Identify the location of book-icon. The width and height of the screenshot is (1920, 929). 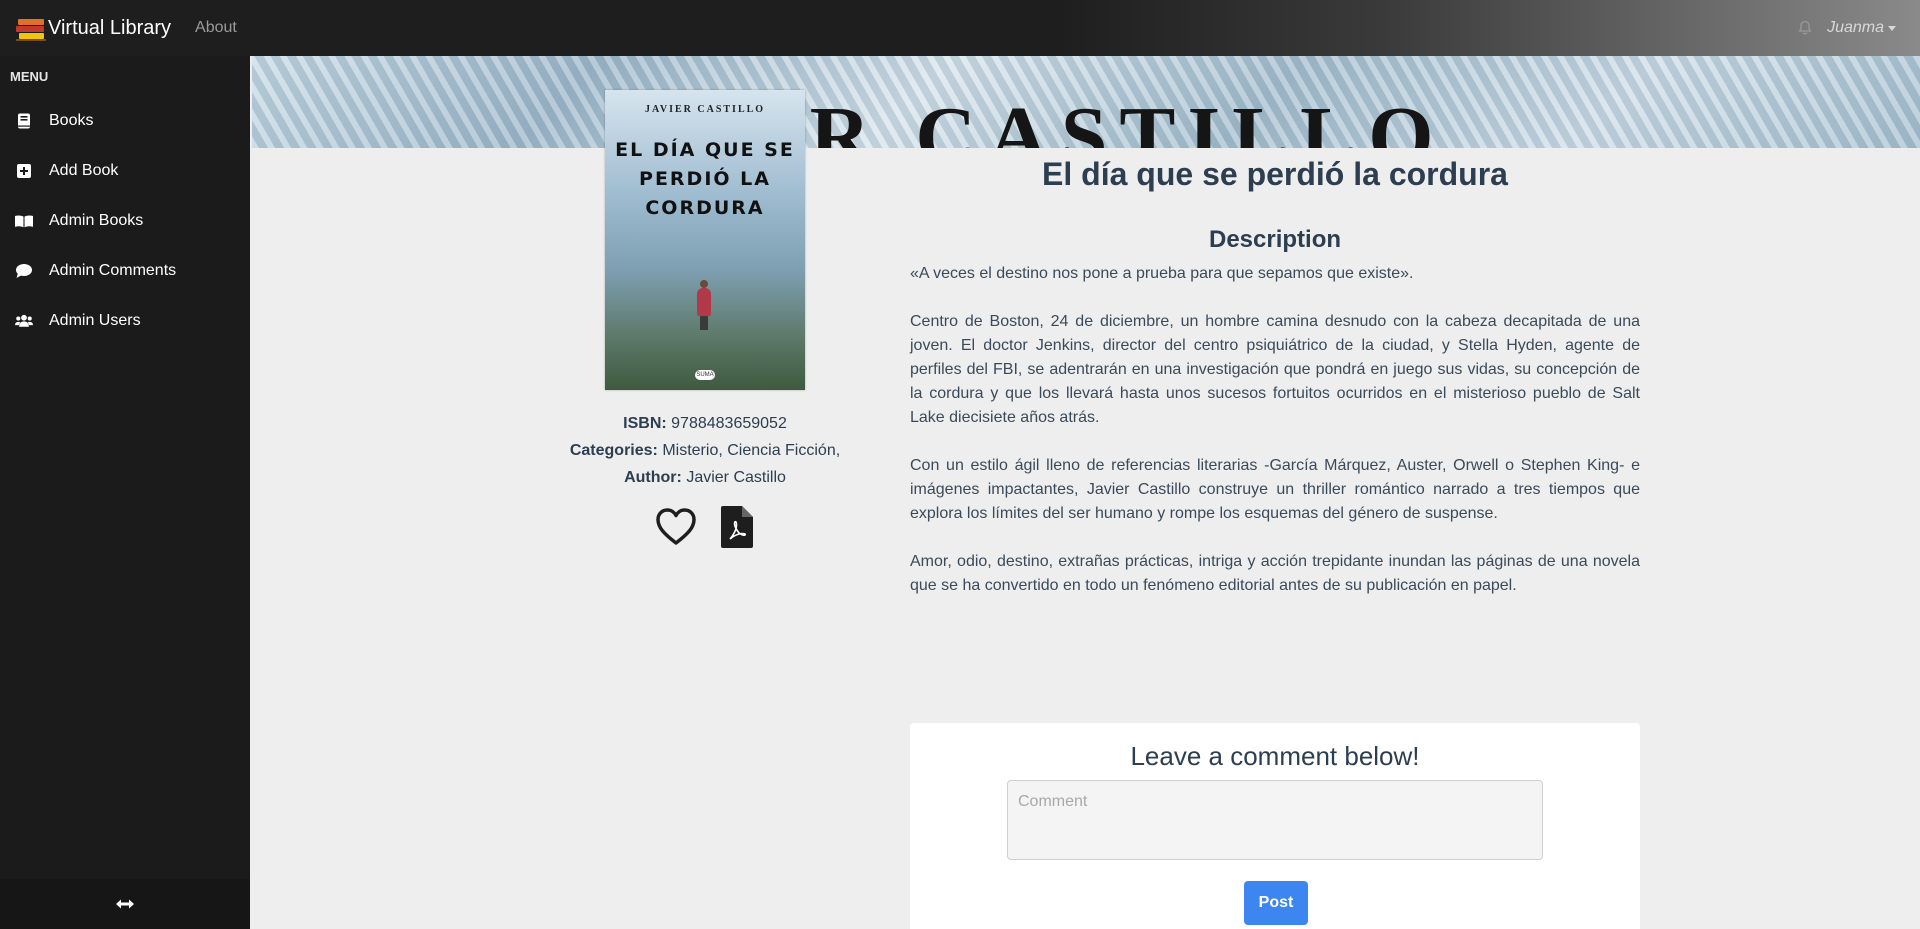
(24, 121).